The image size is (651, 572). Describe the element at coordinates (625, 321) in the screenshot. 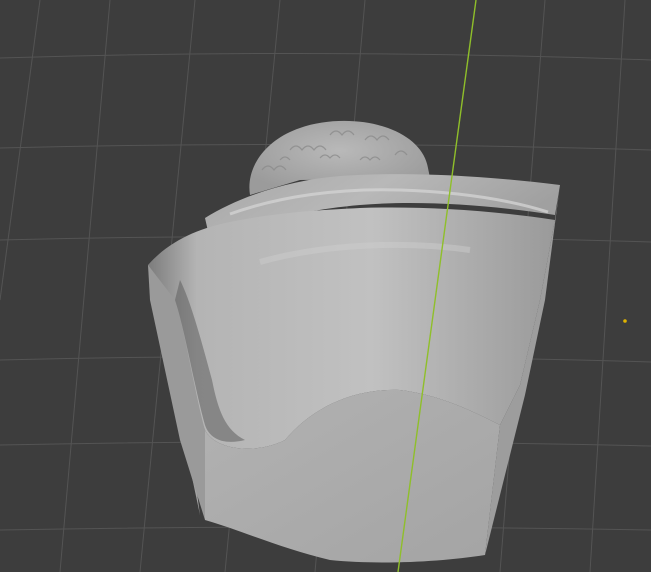

I see `object-origin-marker` at that location.